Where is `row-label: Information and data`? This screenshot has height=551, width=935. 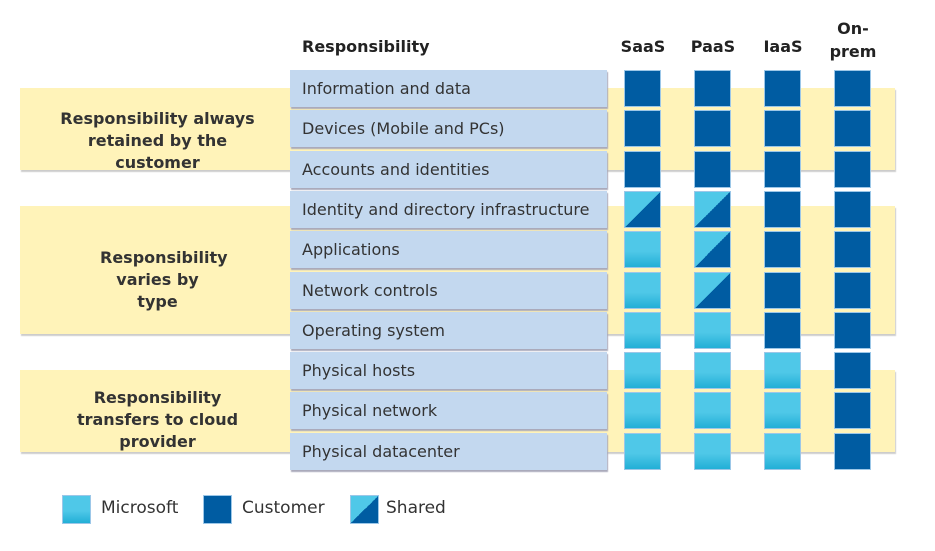
row-label: Information and data is located at coordinates (448, 88).